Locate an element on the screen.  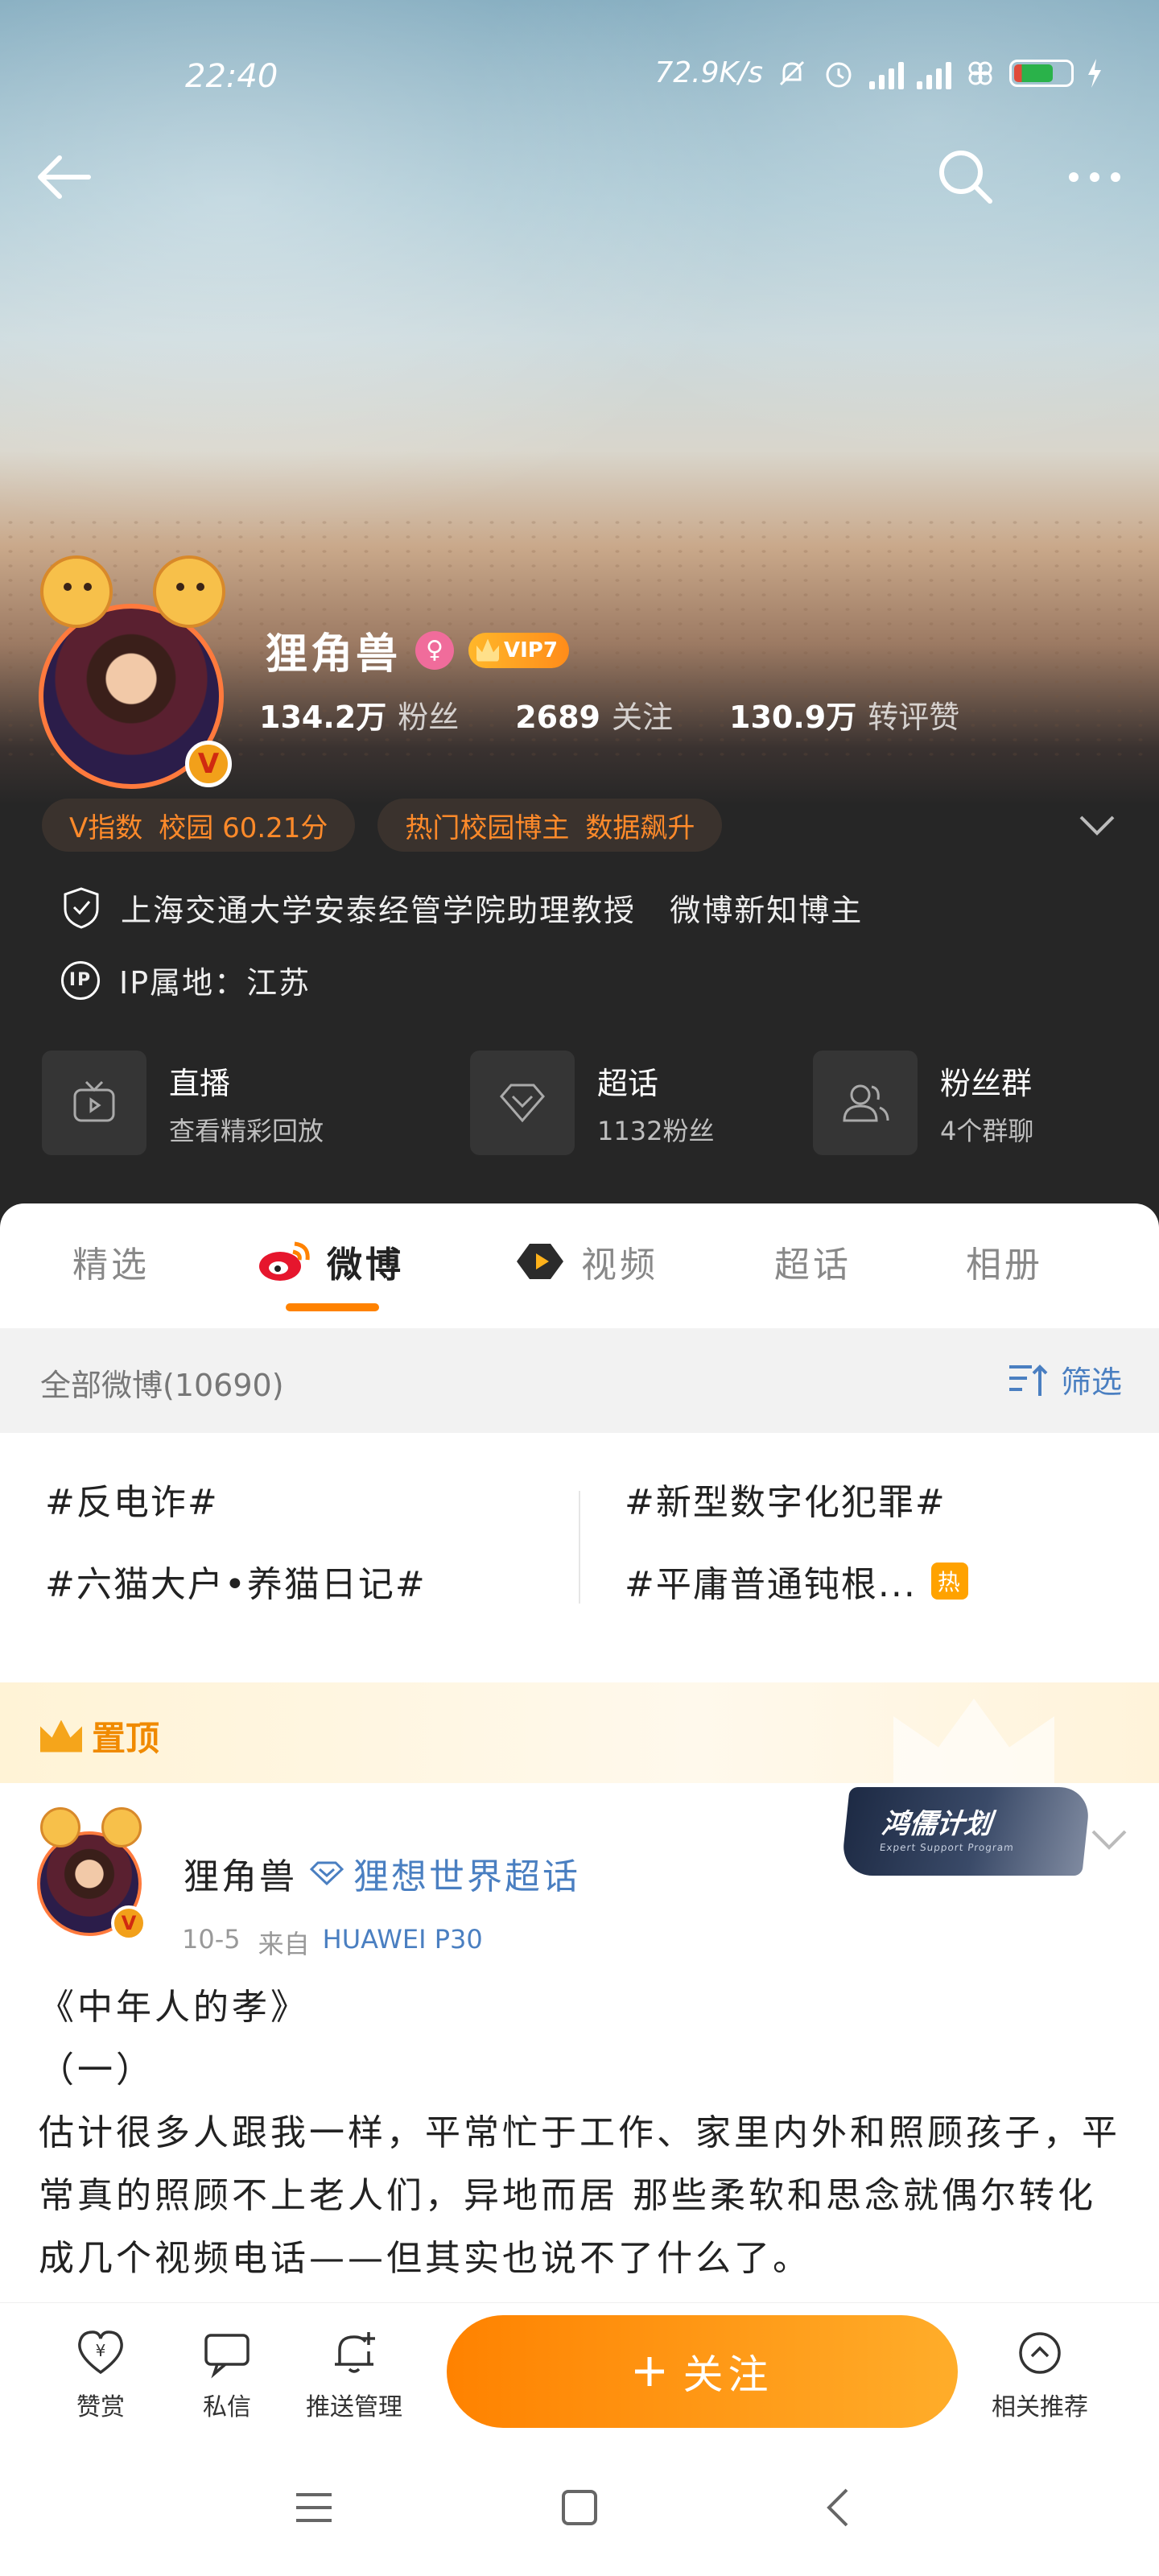
post-author: 狸角兽 is located at coordinates (241, 1873).